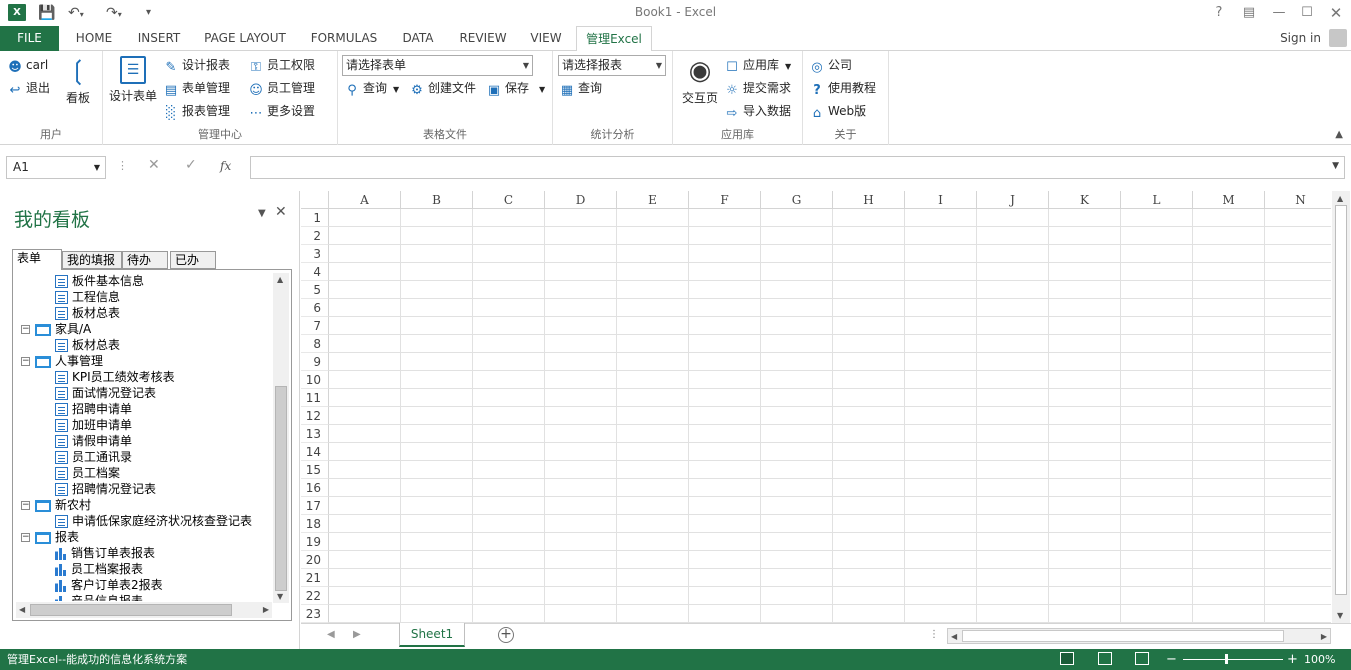 The image size is (1351, 670). What do you see at coordinates (22, 609) in the screenshot?
I see `scroll-left-icon: ◀` at bounding box center [22, 609].